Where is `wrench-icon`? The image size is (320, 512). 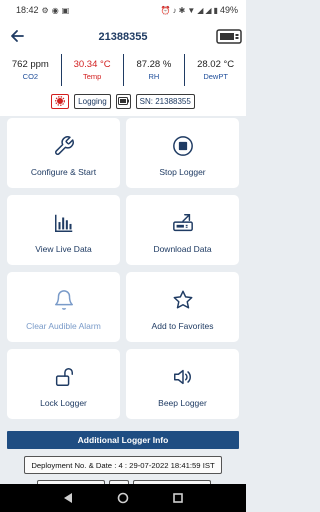
wrench-icon is located at coordinates (64, 145).